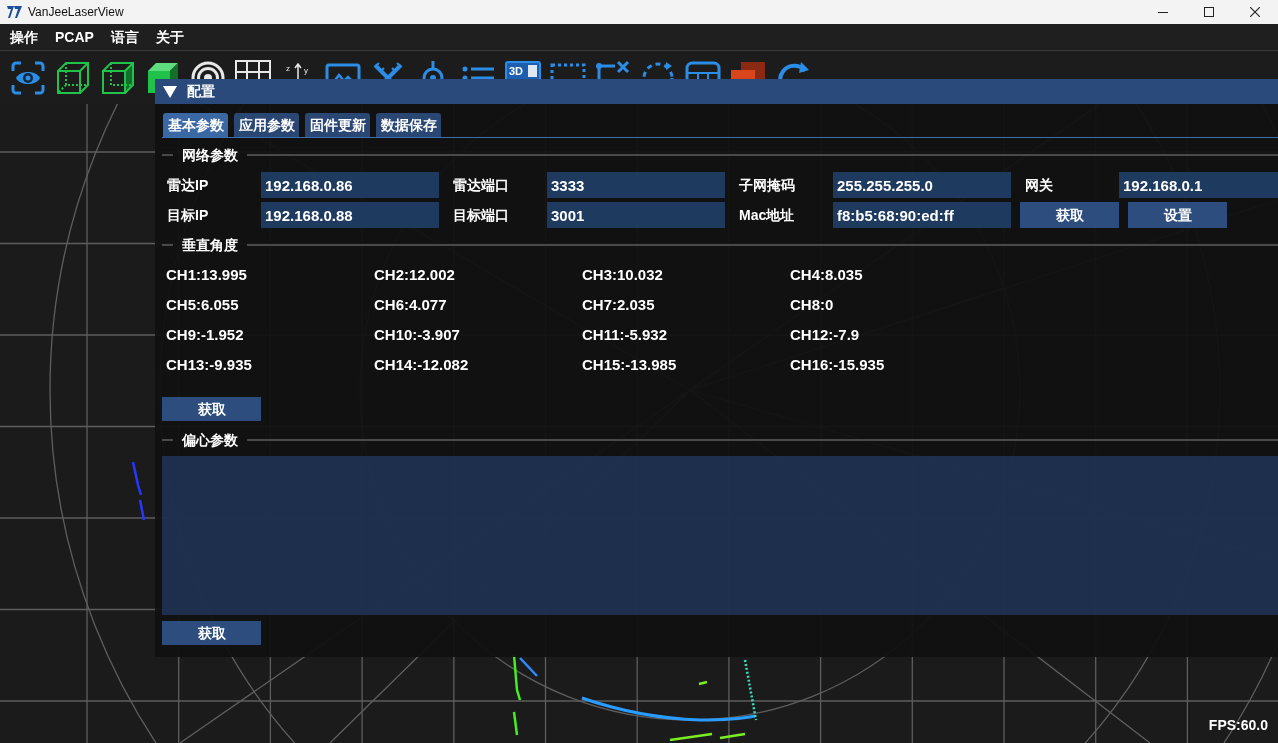  Describe the element at coordinates (481, 185) in the screenshot. I see `field-label: 雷达端口` at that location.